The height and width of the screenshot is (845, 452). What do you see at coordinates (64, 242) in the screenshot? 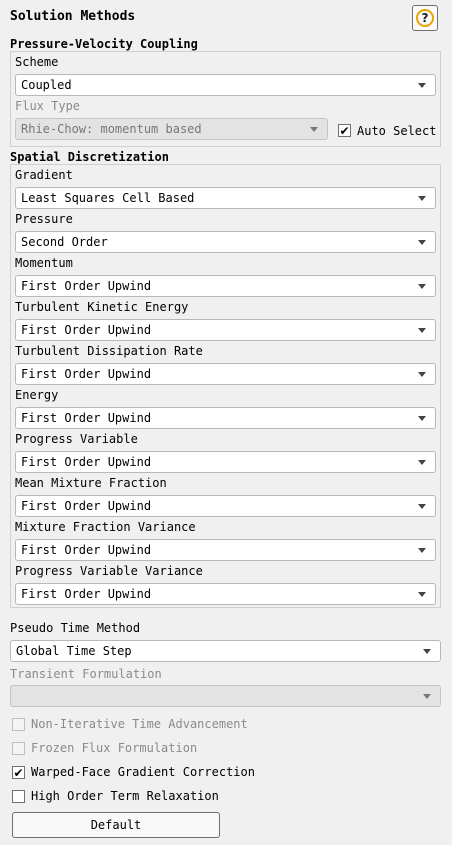
I see `pressure-value: Second Order` at bounding box center [64, 242].